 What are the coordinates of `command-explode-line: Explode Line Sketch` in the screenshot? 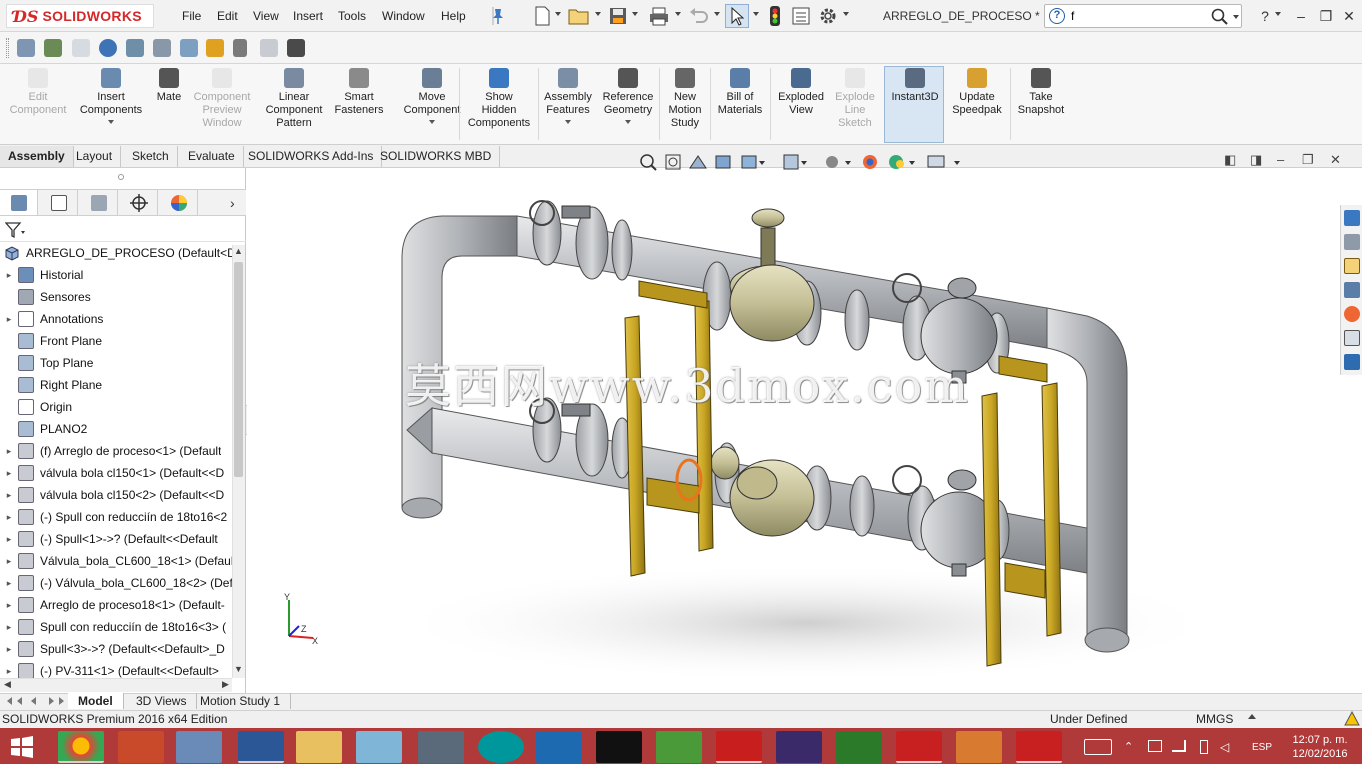 It's located at (855, 99).